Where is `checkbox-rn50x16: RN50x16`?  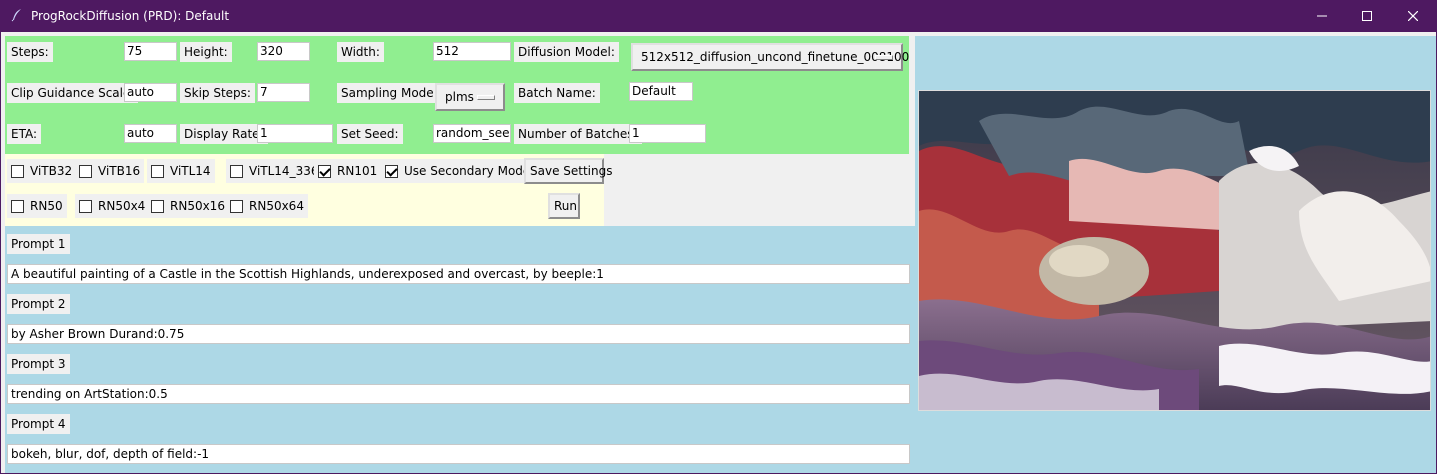
checkbox-rn50x16: RN50x16 is located at coordinates (188, 206).